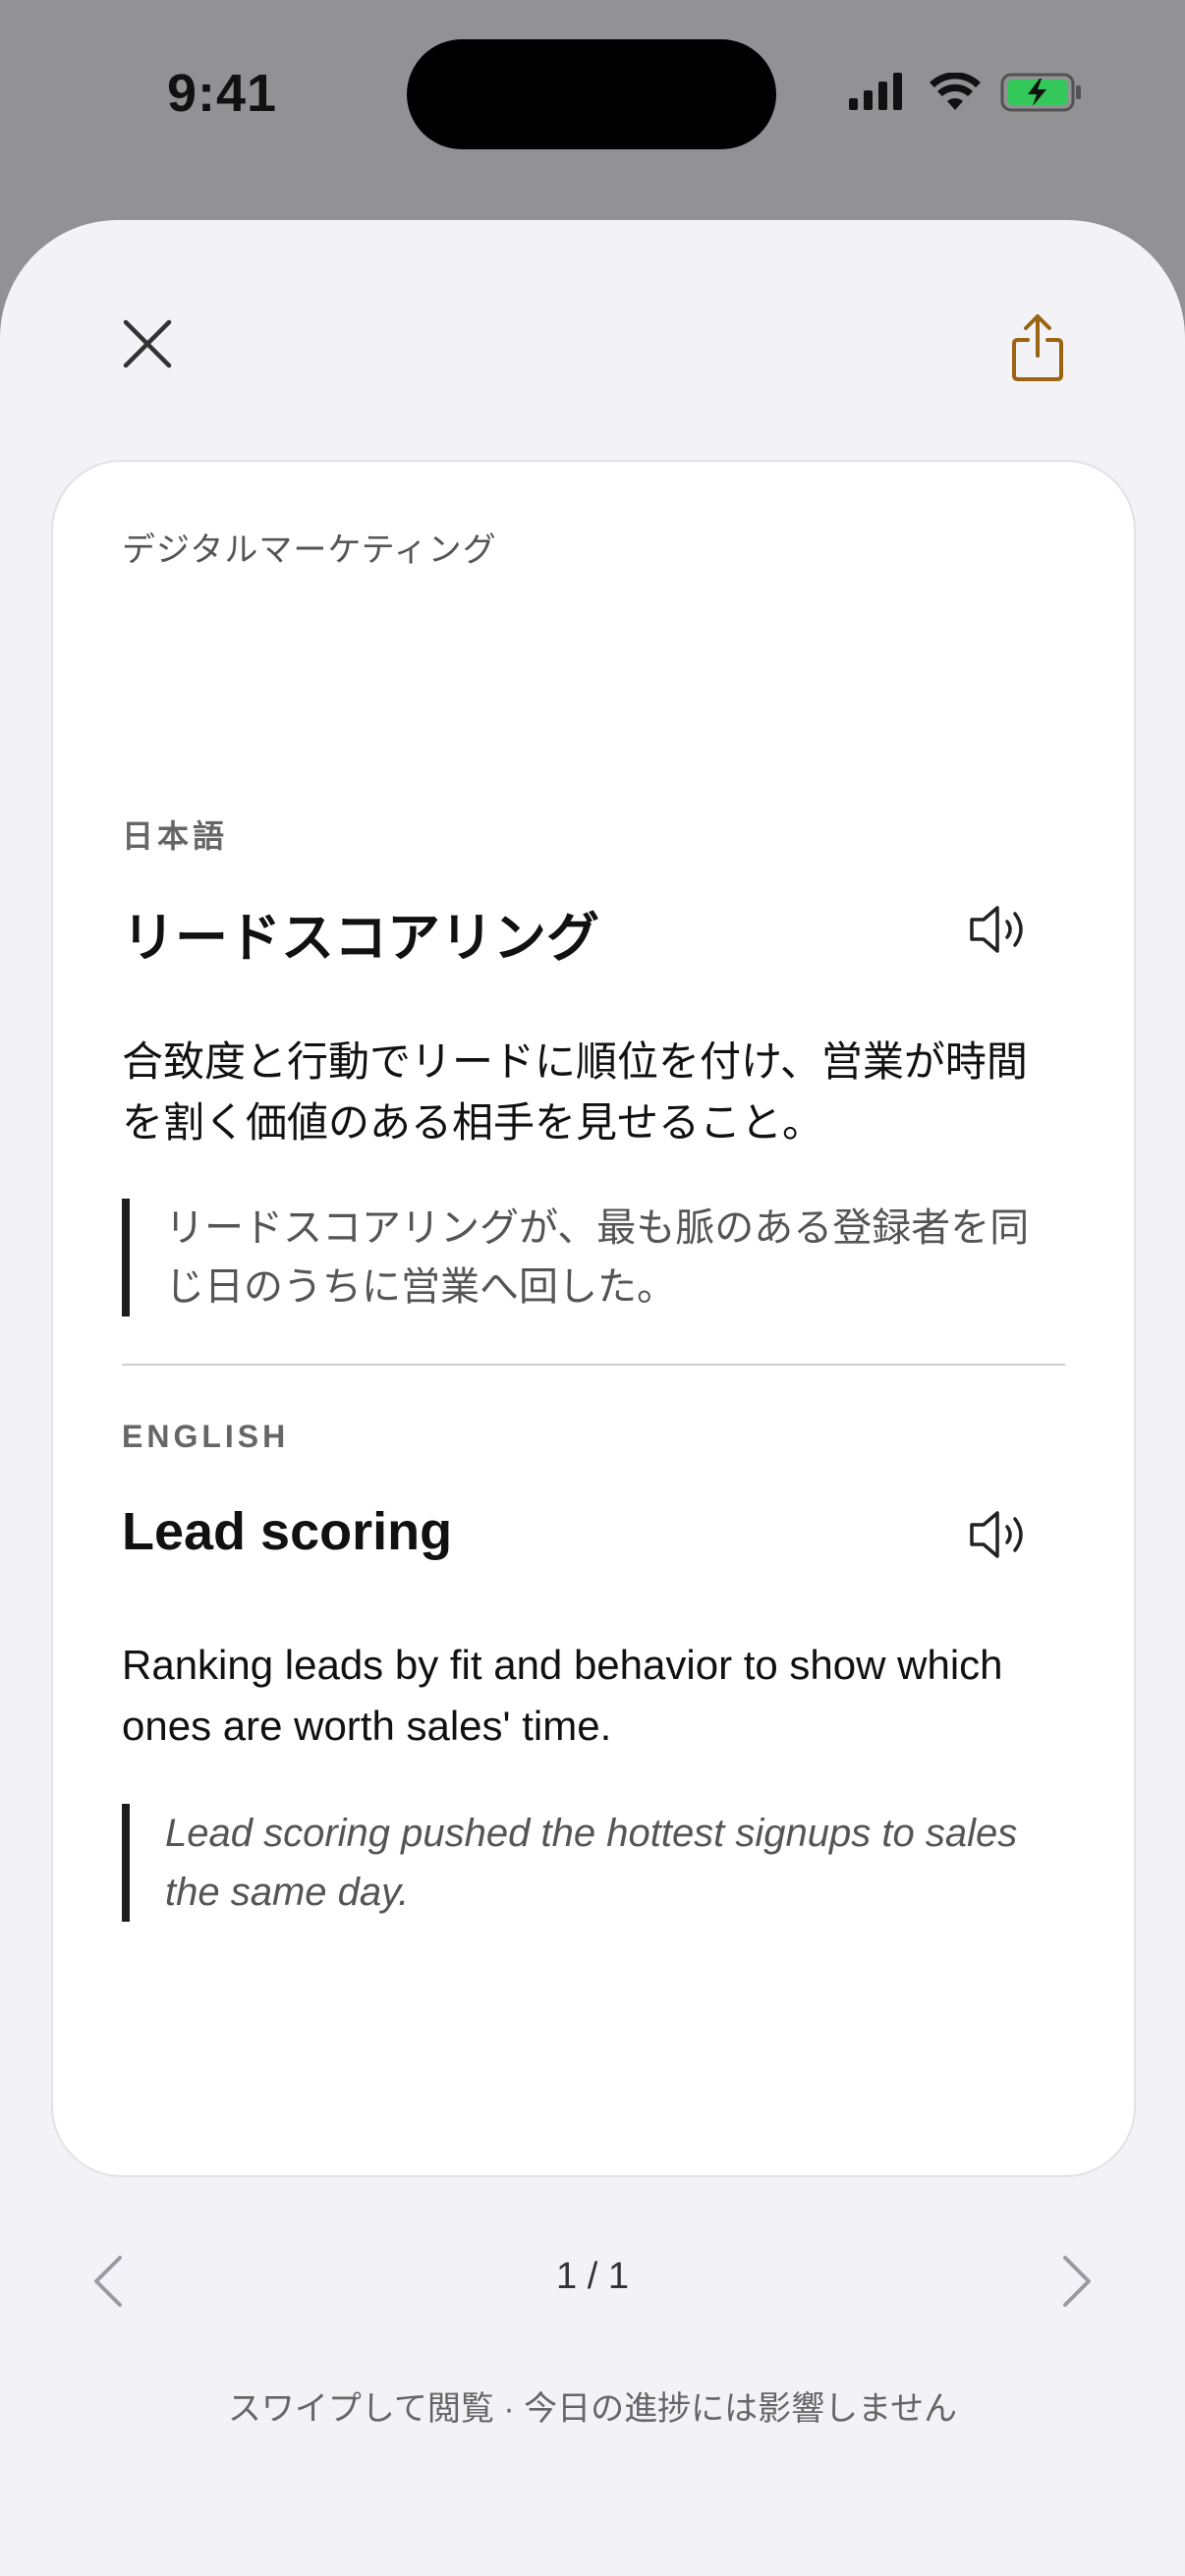 The height and width of the screenshot is (2576, 1185). What do you see at coordinates (592, 2276) in the screenshot?
I see `page-indicator: 1 / 1` at bounding box center [592, 2276].